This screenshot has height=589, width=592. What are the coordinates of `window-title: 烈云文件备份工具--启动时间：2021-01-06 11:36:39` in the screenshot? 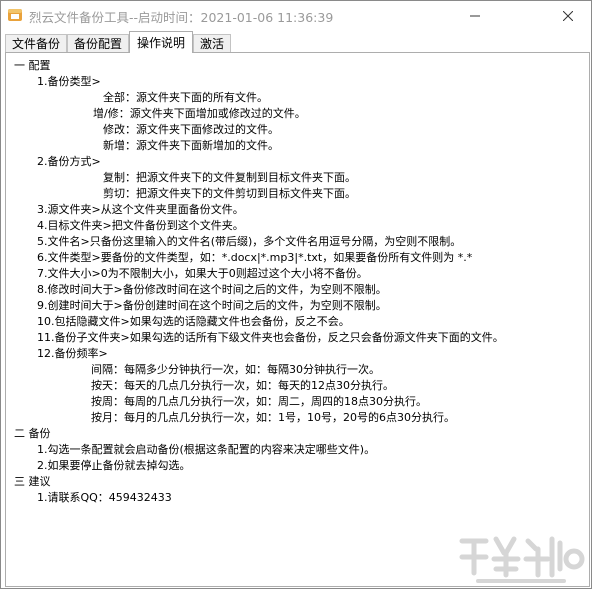 It's located at (181, 17).